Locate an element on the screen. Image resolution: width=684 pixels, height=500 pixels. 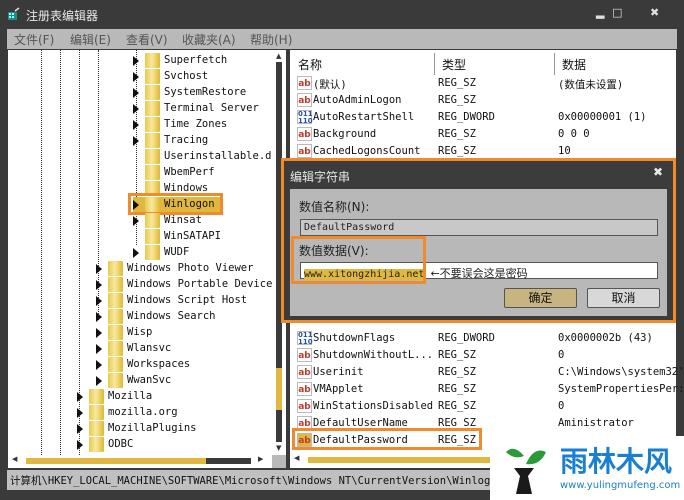
value-name-field: DefaultPassword is located at coordinates (479, 227).